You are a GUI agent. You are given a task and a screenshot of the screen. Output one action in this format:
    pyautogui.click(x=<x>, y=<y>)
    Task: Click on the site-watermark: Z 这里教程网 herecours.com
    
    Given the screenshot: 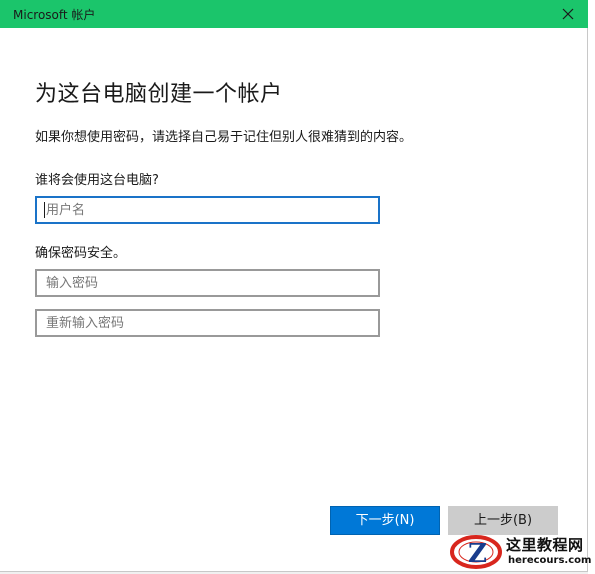 What is the action you would take?
    pyautogui.click(x=520, y=551)
    